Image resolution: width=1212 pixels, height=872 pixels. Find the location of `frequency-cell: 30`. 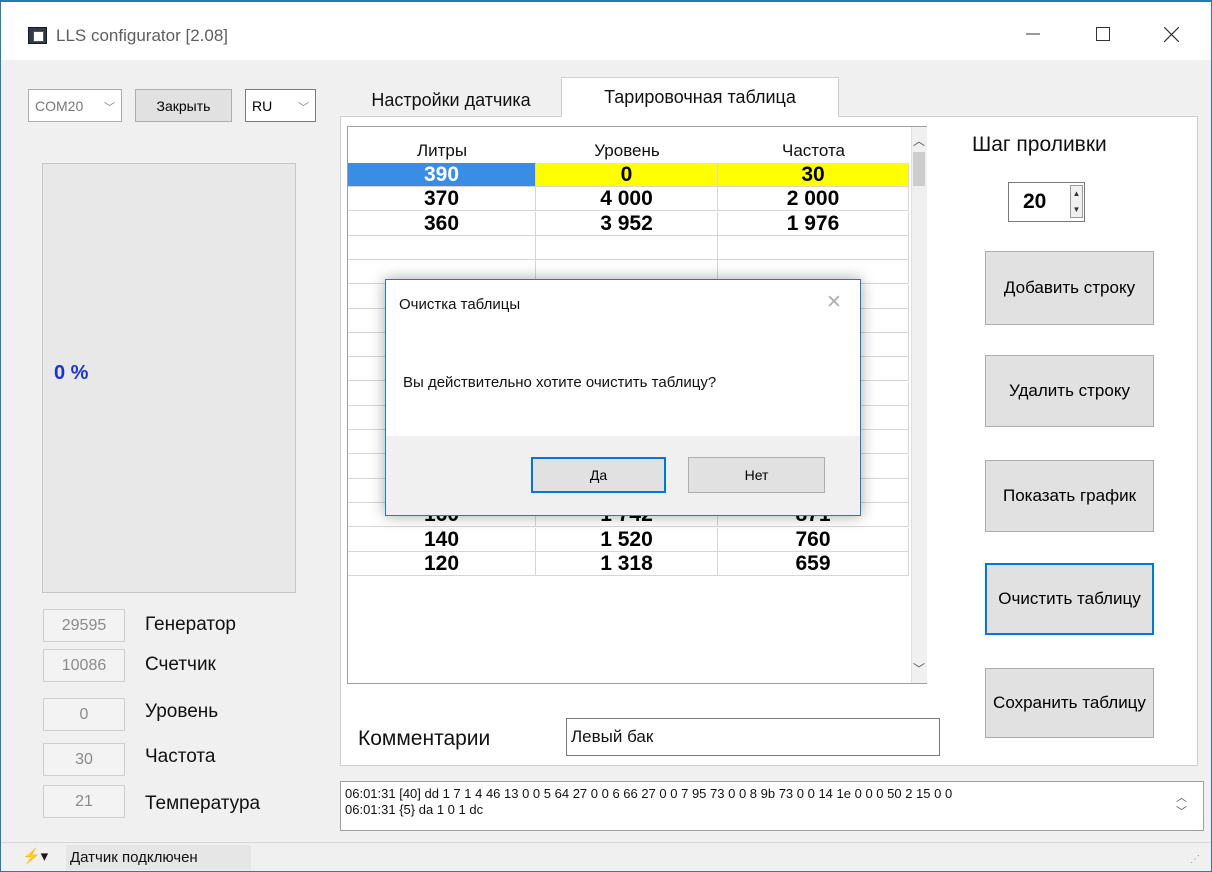

frequency-cell: 30 is located at coordinates (813, 175).